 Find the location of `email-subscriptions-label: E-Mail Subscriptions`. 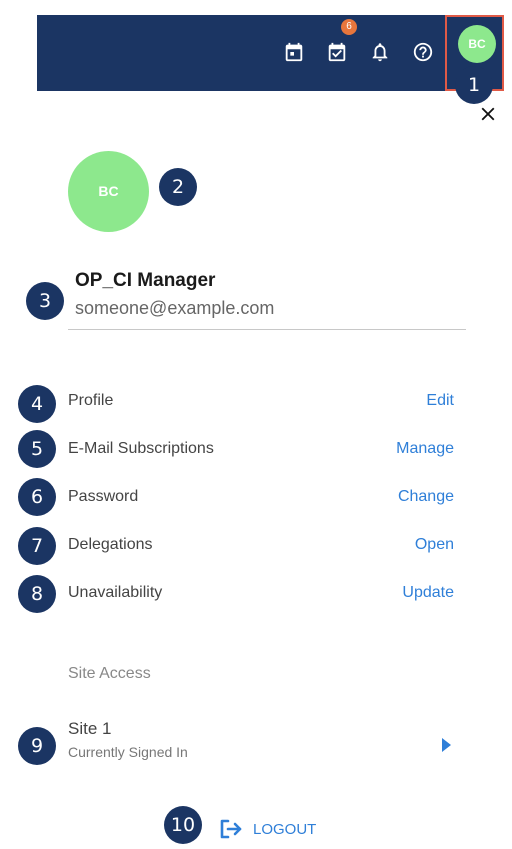

email-subscriptions-label: E-Mail Subscriptions is located at coordinates (141, 448).